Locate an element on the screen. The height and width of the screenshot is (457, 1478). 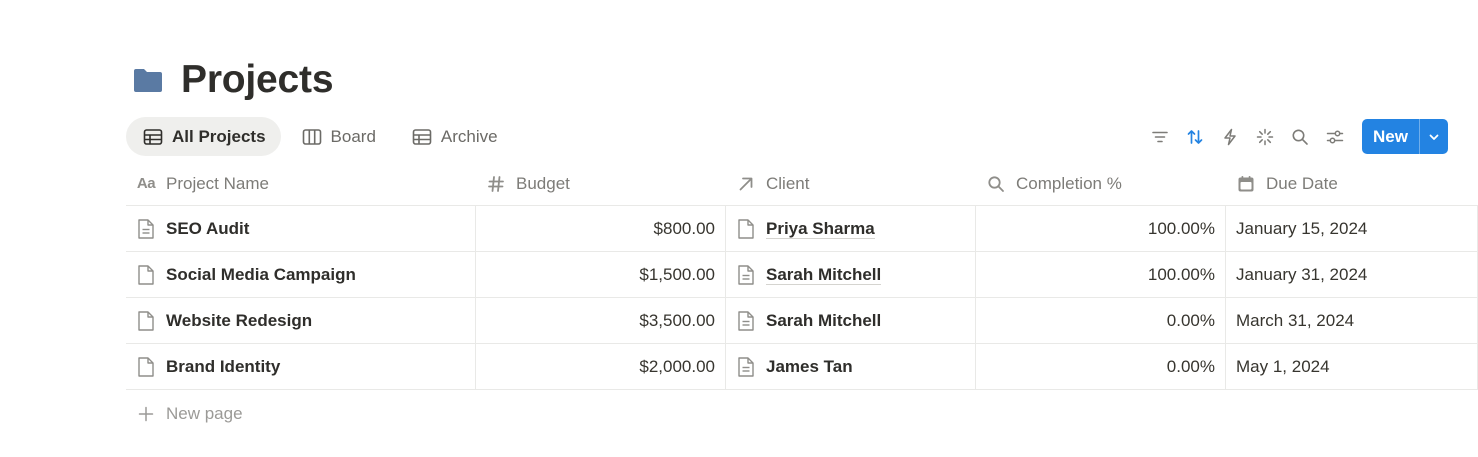
project-name: SEO Audit is located at coordinates (207, 229).